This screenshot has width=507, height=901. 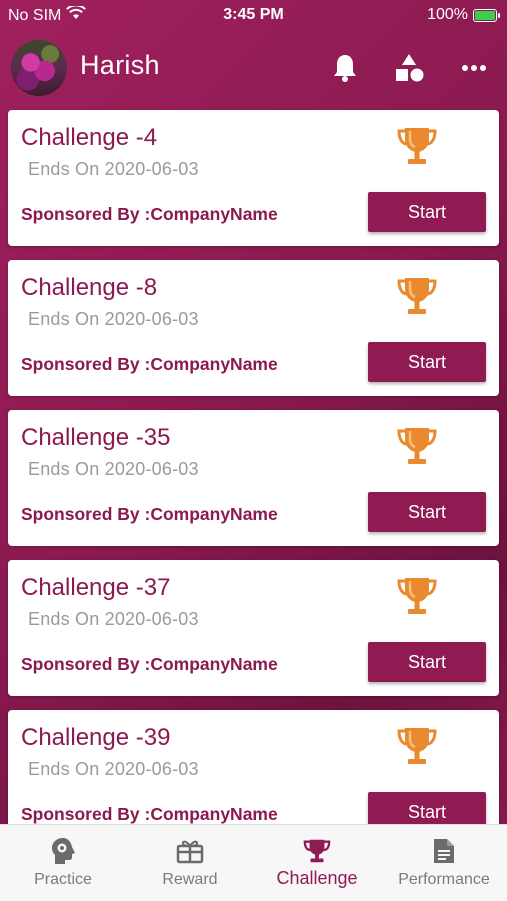 I want to click on nav-label: Performance, so click(x=444, y=879).